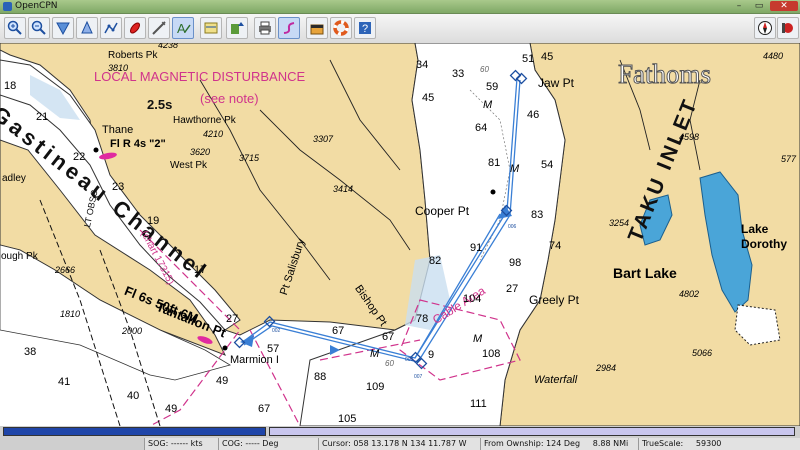  I want to click on app-icon, so click(7, 6).